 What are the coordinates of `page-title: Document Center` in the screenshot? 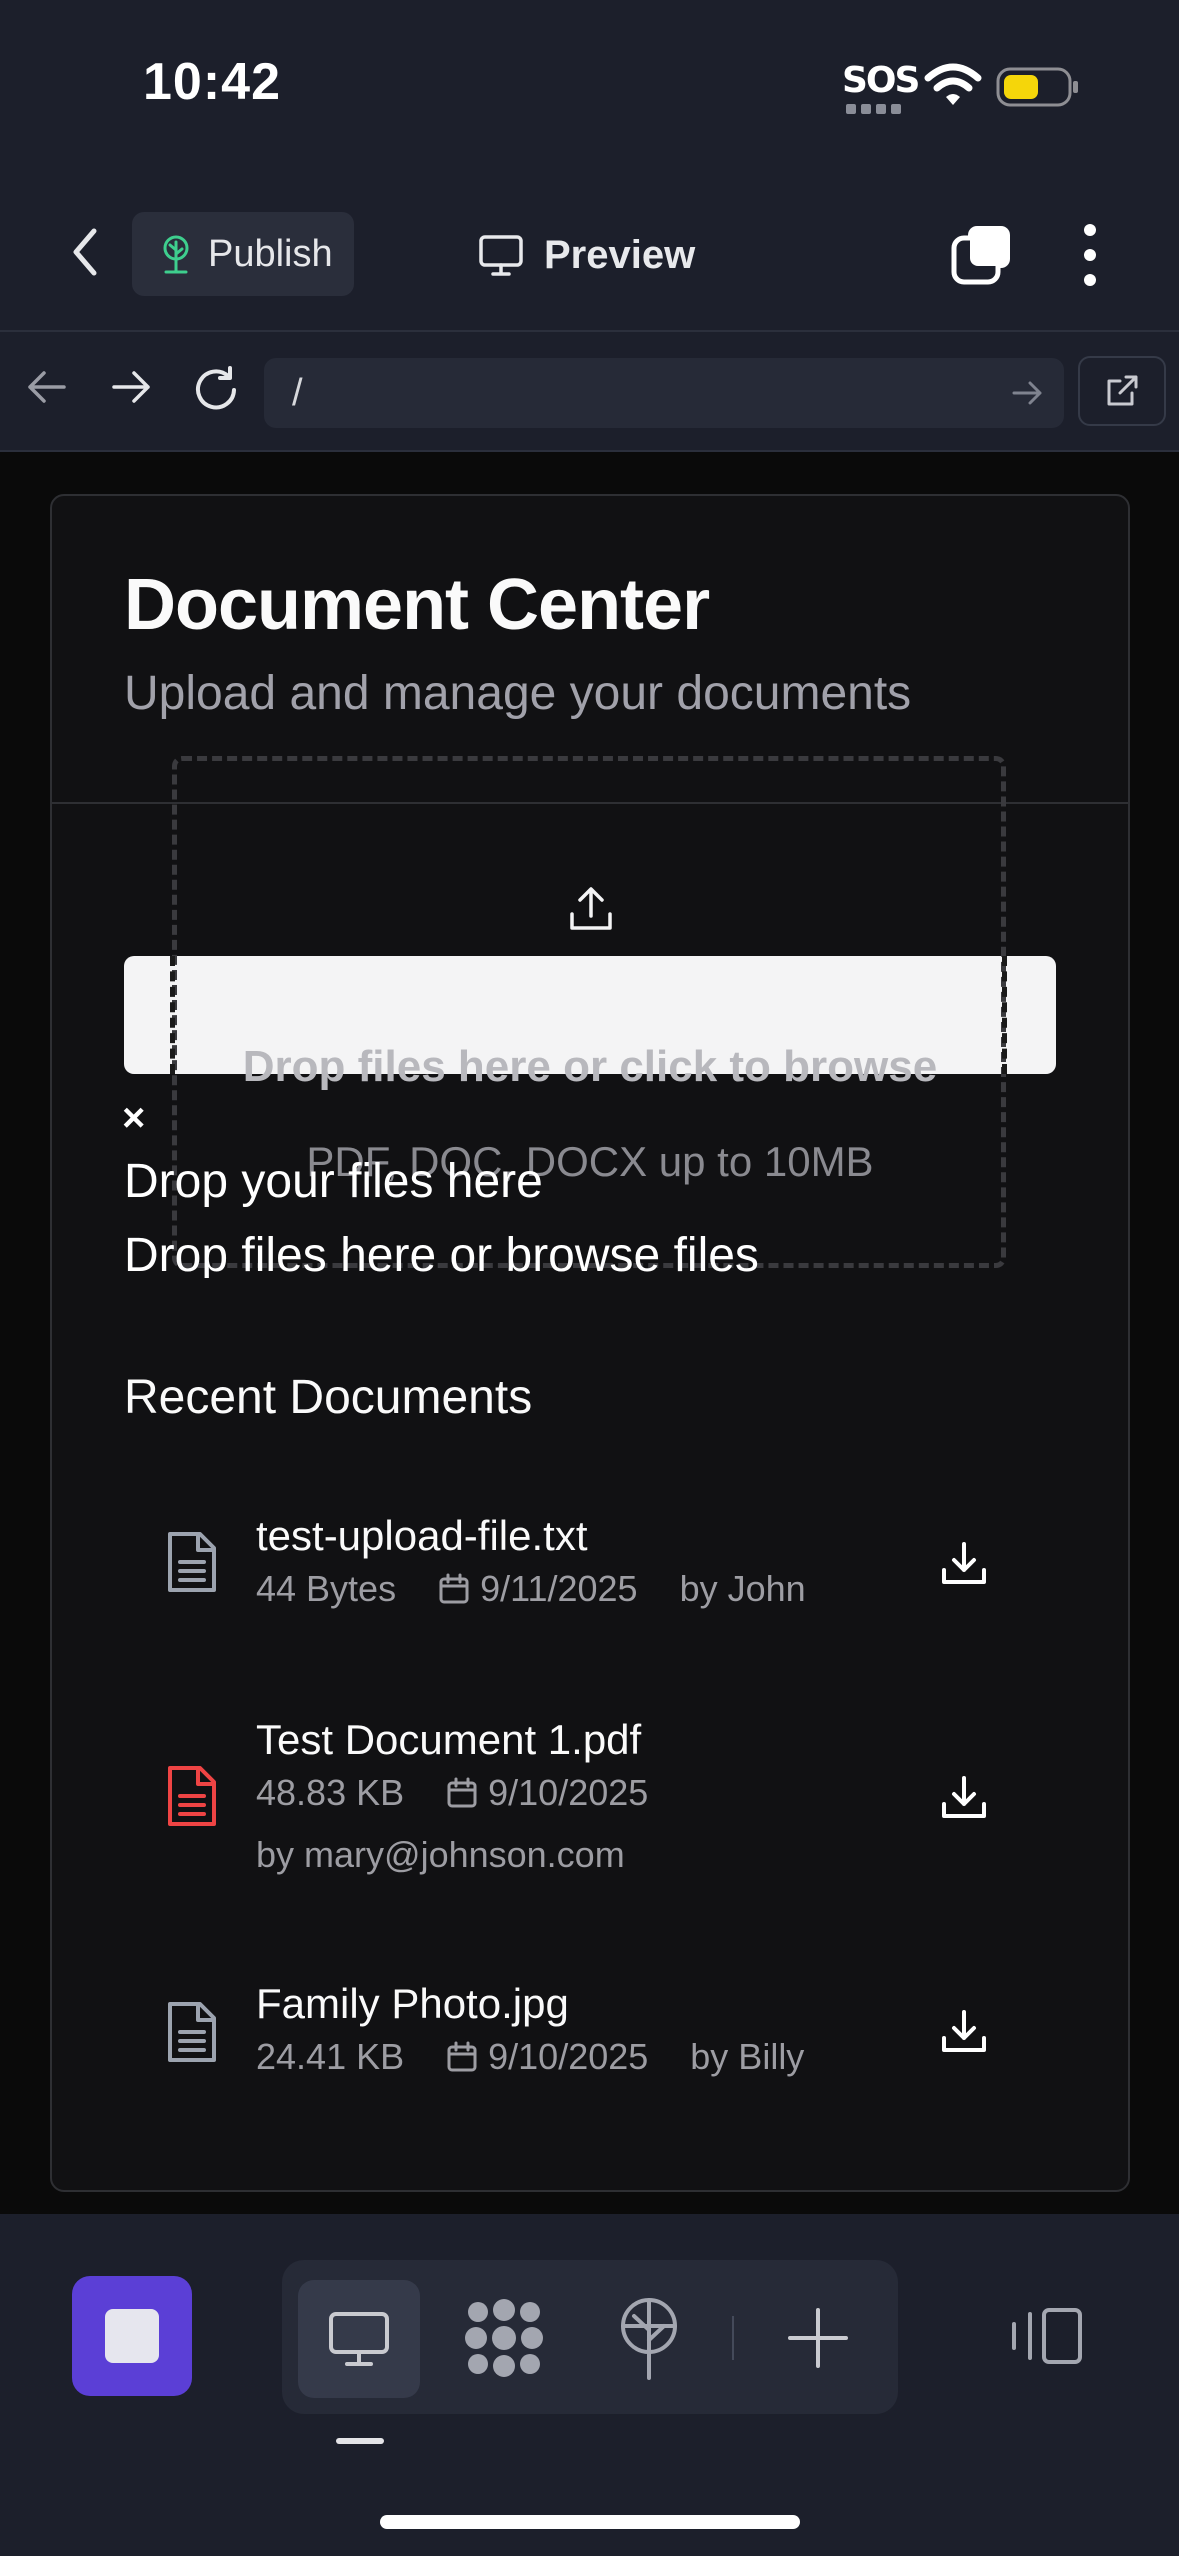 It's located at (417, 605).